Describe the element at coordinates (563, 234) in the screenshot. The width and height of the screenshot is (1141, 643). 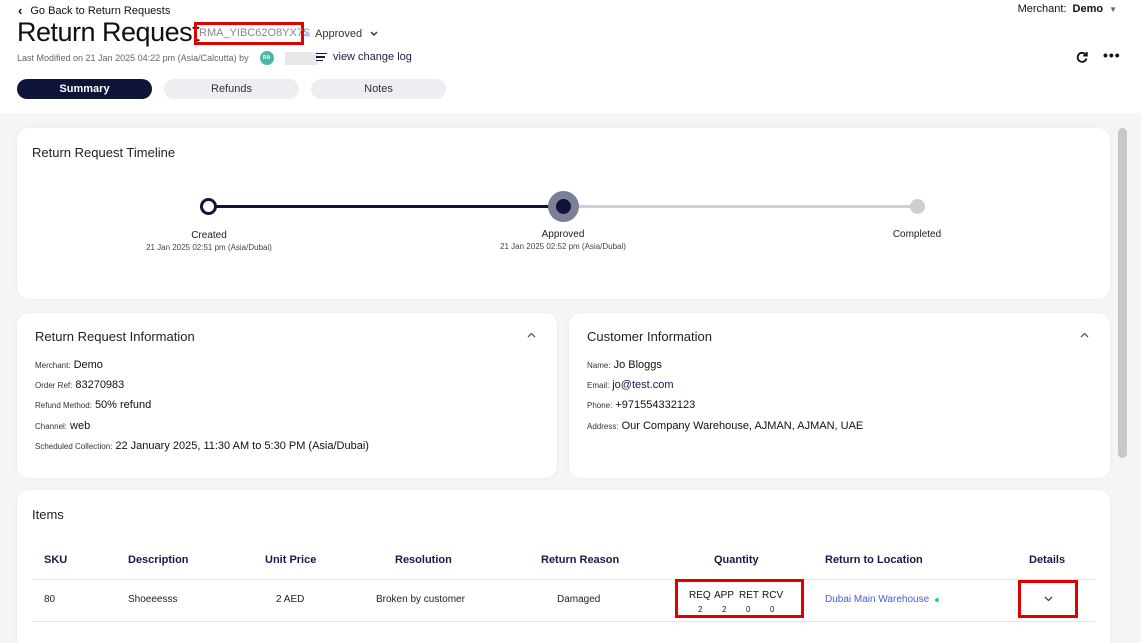
I see `timeline-label-approved: Approved` at that location.